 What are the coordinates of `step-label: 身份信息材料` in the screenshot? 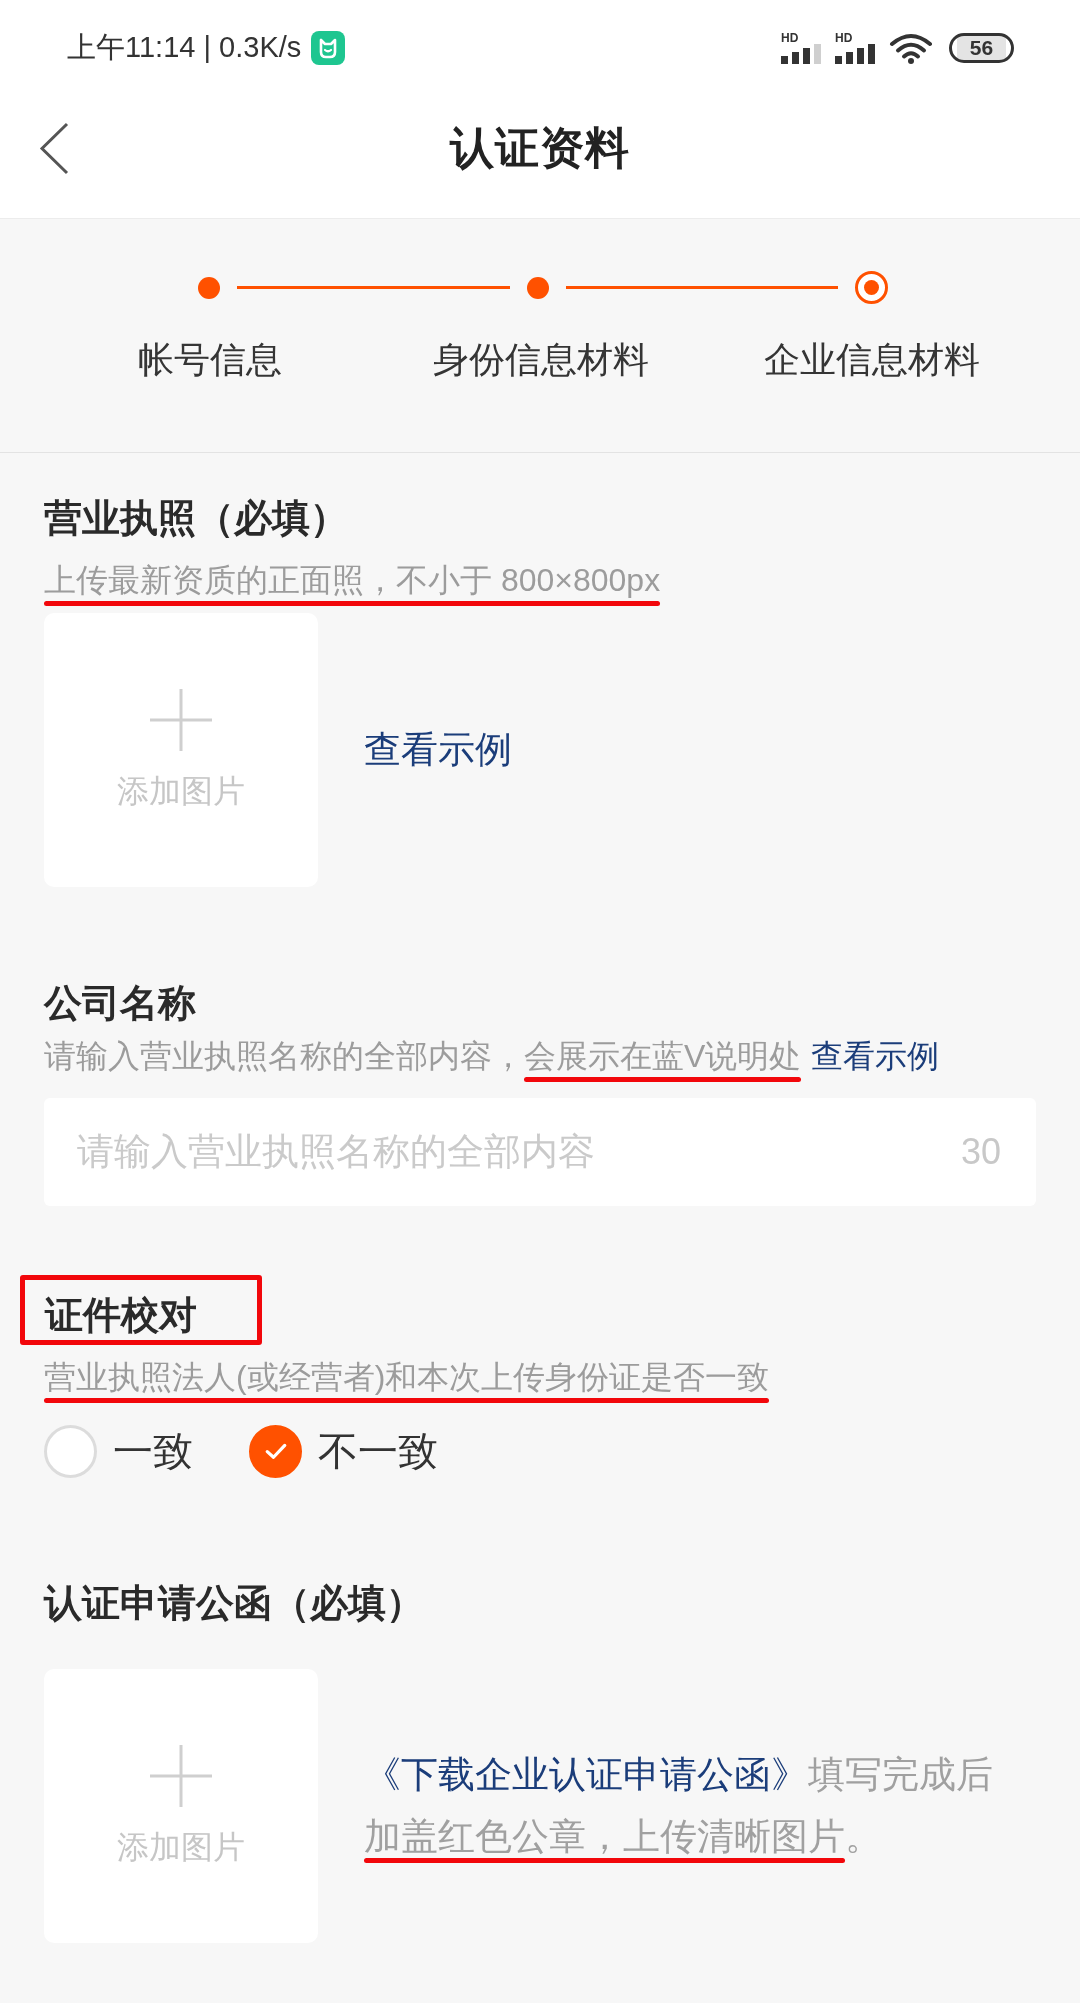 It's located at (540, 360).